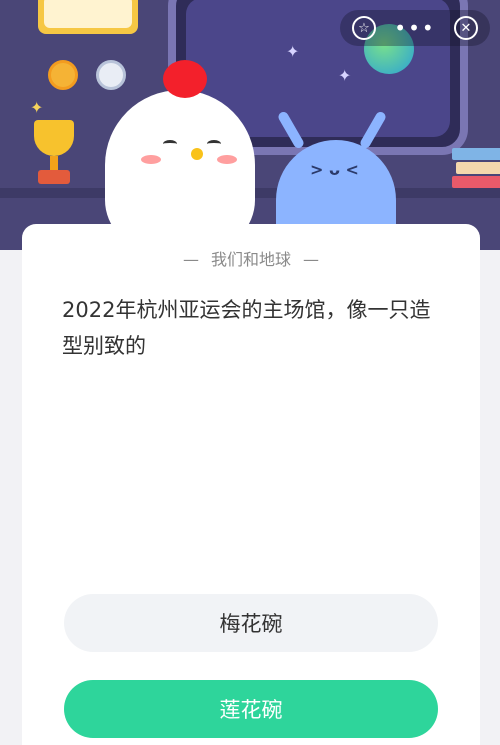 The width and height of the screenshot is (500, 745). I want to click on category-text: 我们和地球, so click(250, 259).